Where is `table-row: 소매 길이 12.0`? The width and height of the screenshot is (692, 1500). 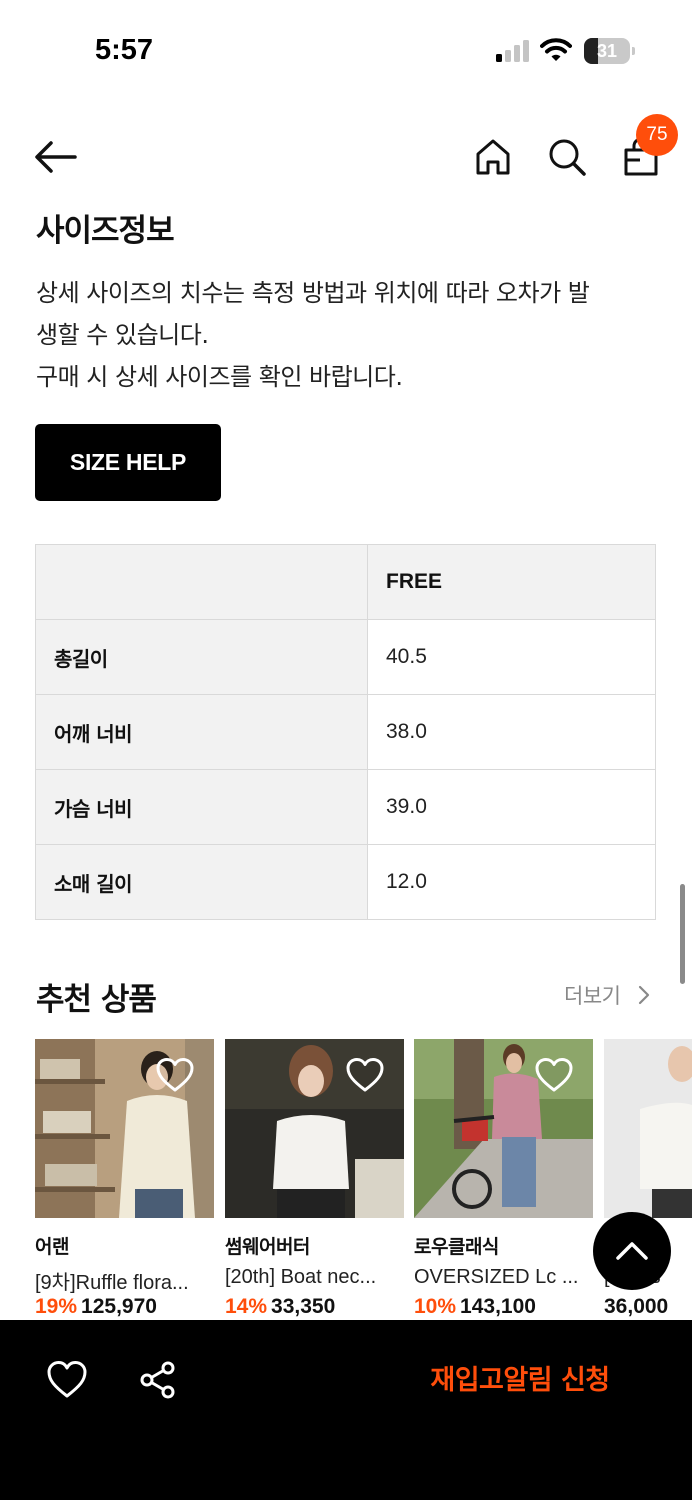 table-row: 소매 길이 12.0 is located at coordinates (345, 882).